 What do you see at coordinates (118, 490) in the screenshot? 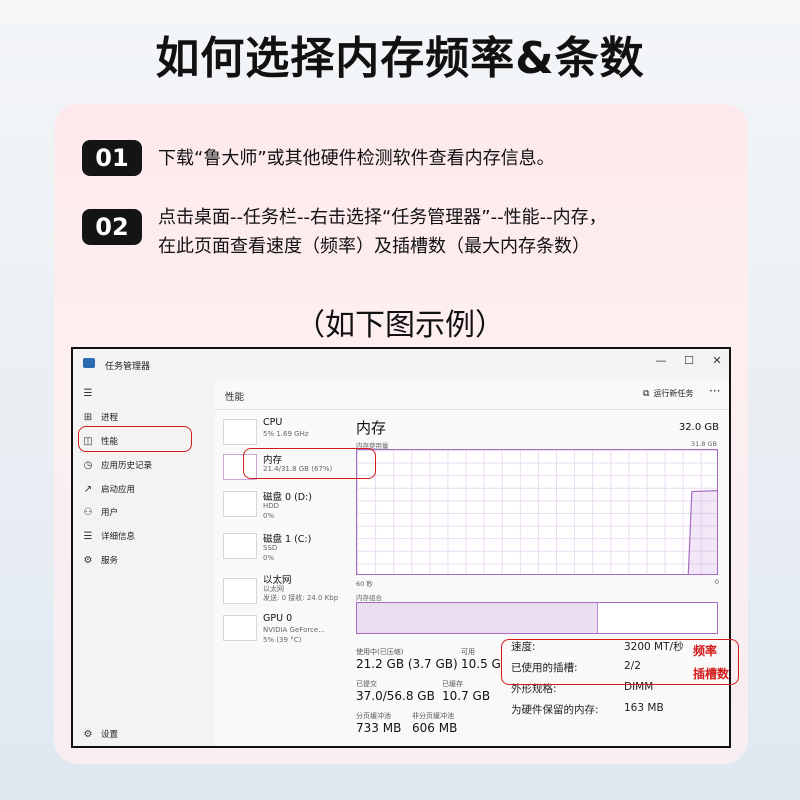
I see `sidebar-item-label: 启动应用` at bounding box center [118, 490].